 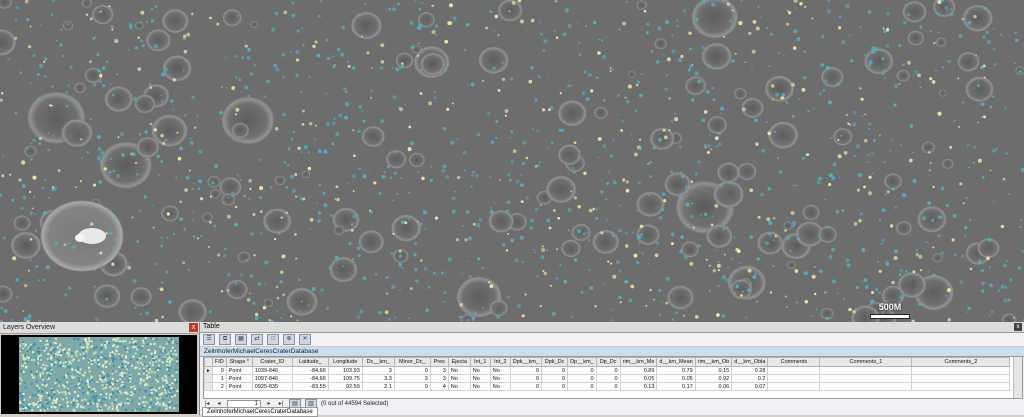 What do you see at coordinates (272, 362) in the screenshot?
I see `column-header: Crater_ID` at bounding box center [272, 362].